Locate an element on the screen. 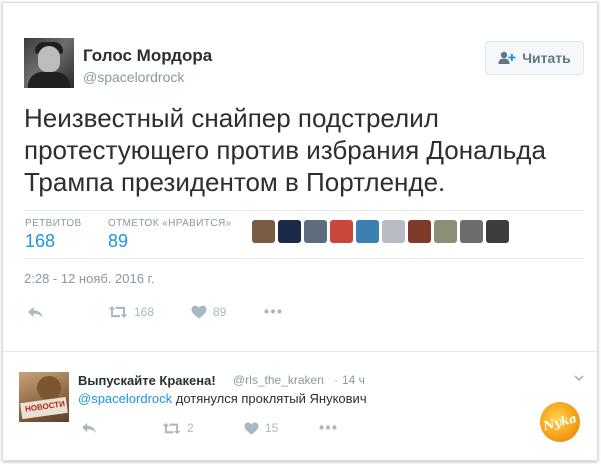 This screenshot has width=601, height=464. reply-author-avatar: НОВОСТИ is located at coordinates (44, 397).